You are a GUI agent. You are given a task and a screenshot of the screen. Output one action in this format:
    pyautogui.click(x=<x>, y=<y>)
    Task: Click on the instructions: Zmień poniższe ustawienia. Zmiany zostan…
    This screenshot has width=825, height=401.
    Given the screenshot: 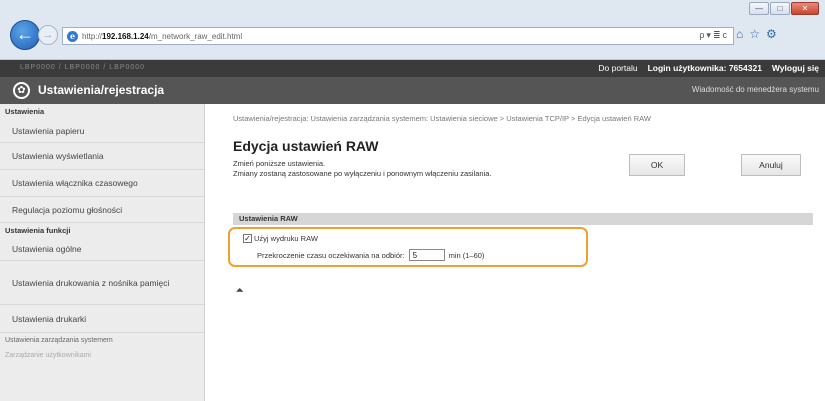 What is the action you would take?
    pyautogui.click(x=362, y=169)
    